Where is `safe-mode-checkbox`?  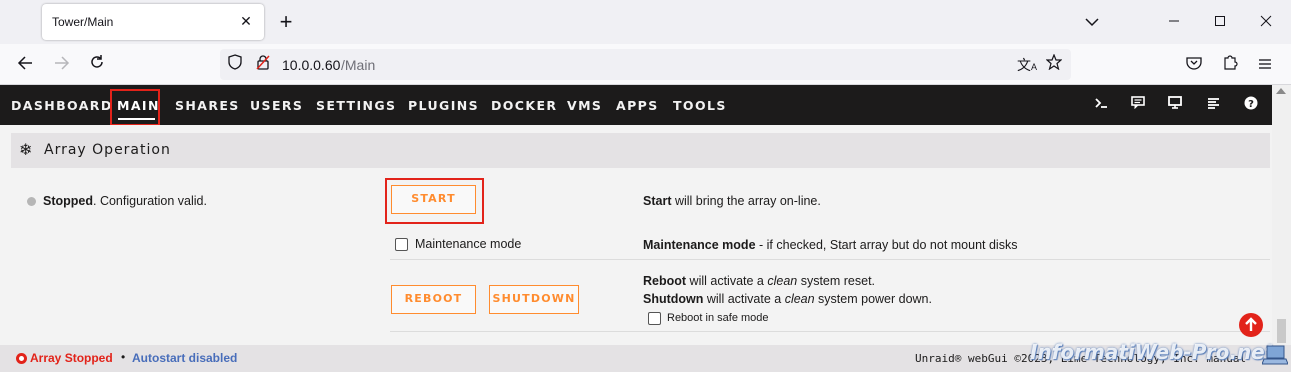
safe-mode-checkbox is located at coordinates (654, 318).